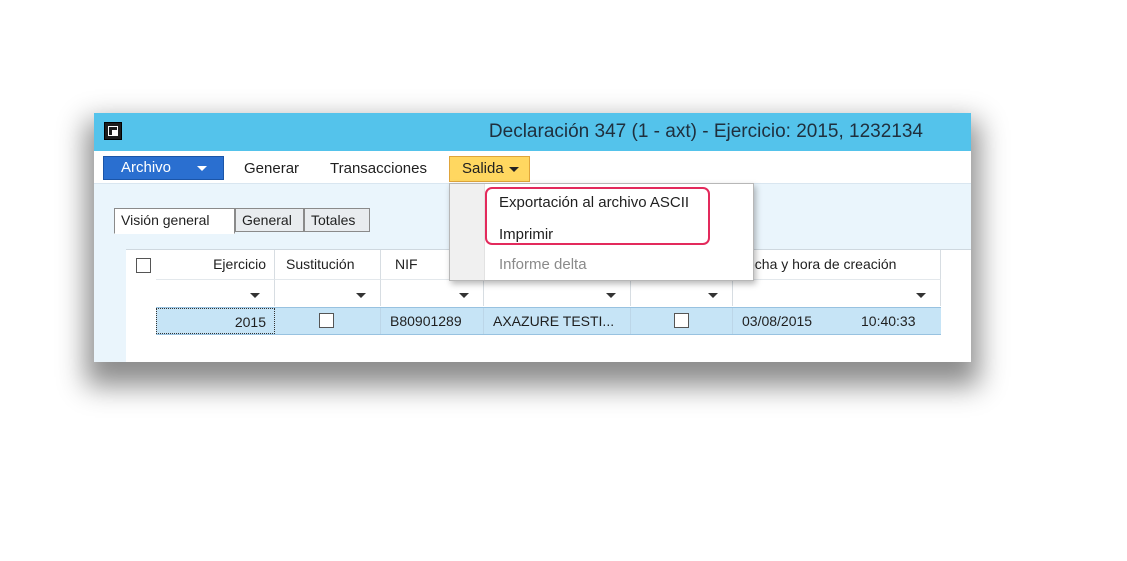  Describe the element at coordinates (532, 167) in the screenshot. I see `menu-bar: Archivo Generar Transacciones Salida` at that location.